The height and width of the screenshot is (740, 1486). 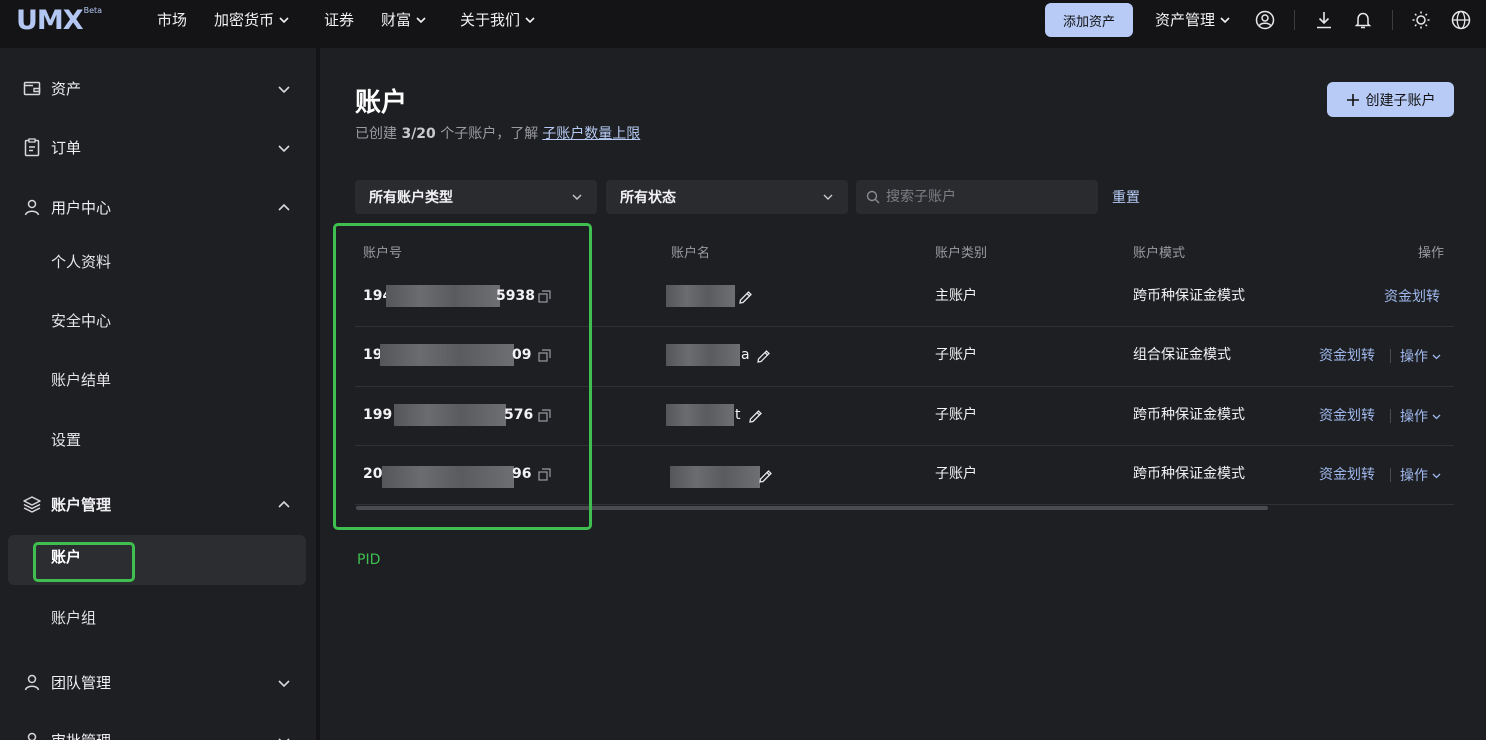 I want to click on top-navigation-bar: UMX Beta 市场 加密货币 证券 财富 关于我们 添加资产 资产管理, so click(x=743, y=24).